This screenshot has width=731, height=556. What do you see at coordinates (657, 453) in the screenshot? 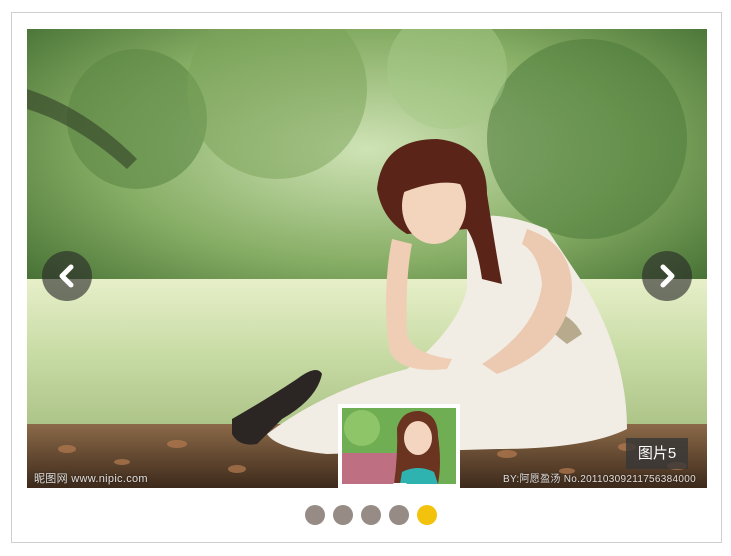
I see `slide-caption: 图片5` at bounding box center [657, 453].